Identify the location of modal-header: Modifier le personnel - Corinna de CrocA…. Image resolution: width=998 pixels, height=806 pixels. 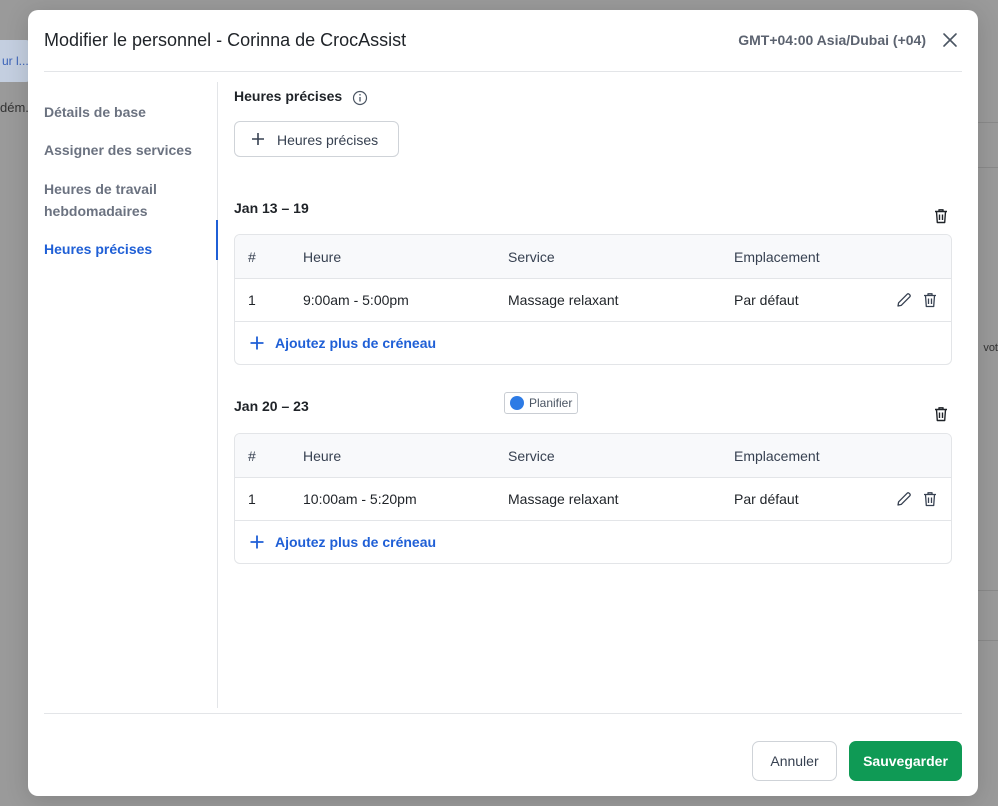
(503, 41).